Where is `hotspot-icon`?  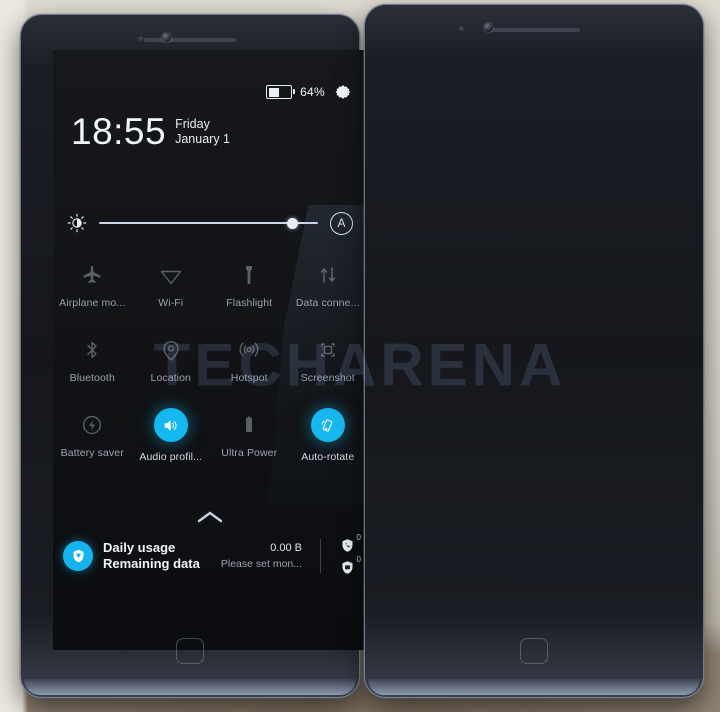 hotspot-icon is located at coordinates (249, 350).